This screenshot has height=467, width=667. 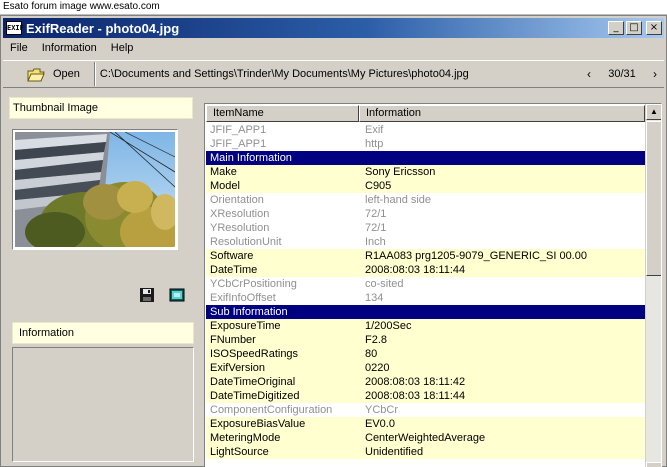 I want to click on thumbnail-image, so click(x=95, y=189).